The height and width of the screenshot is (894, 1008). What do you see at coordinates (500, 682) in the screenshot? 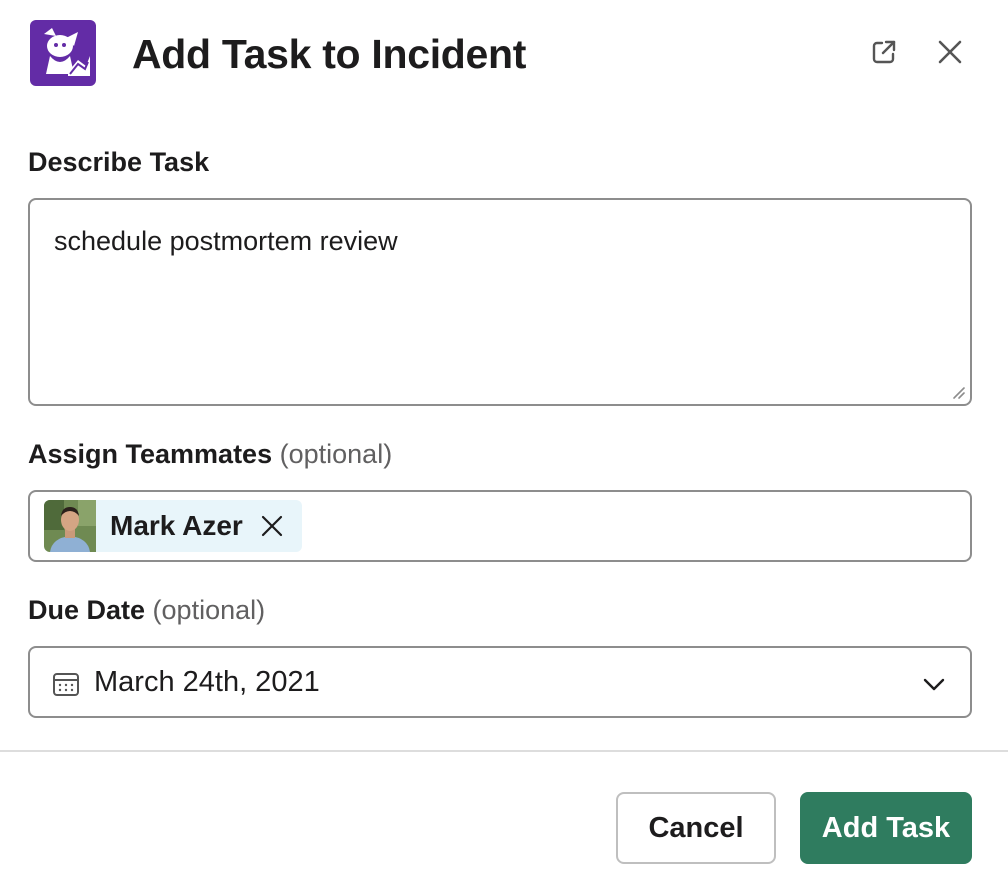
I see `due-date-picker: March 24th, 2021` at bounding box center [500, 682].